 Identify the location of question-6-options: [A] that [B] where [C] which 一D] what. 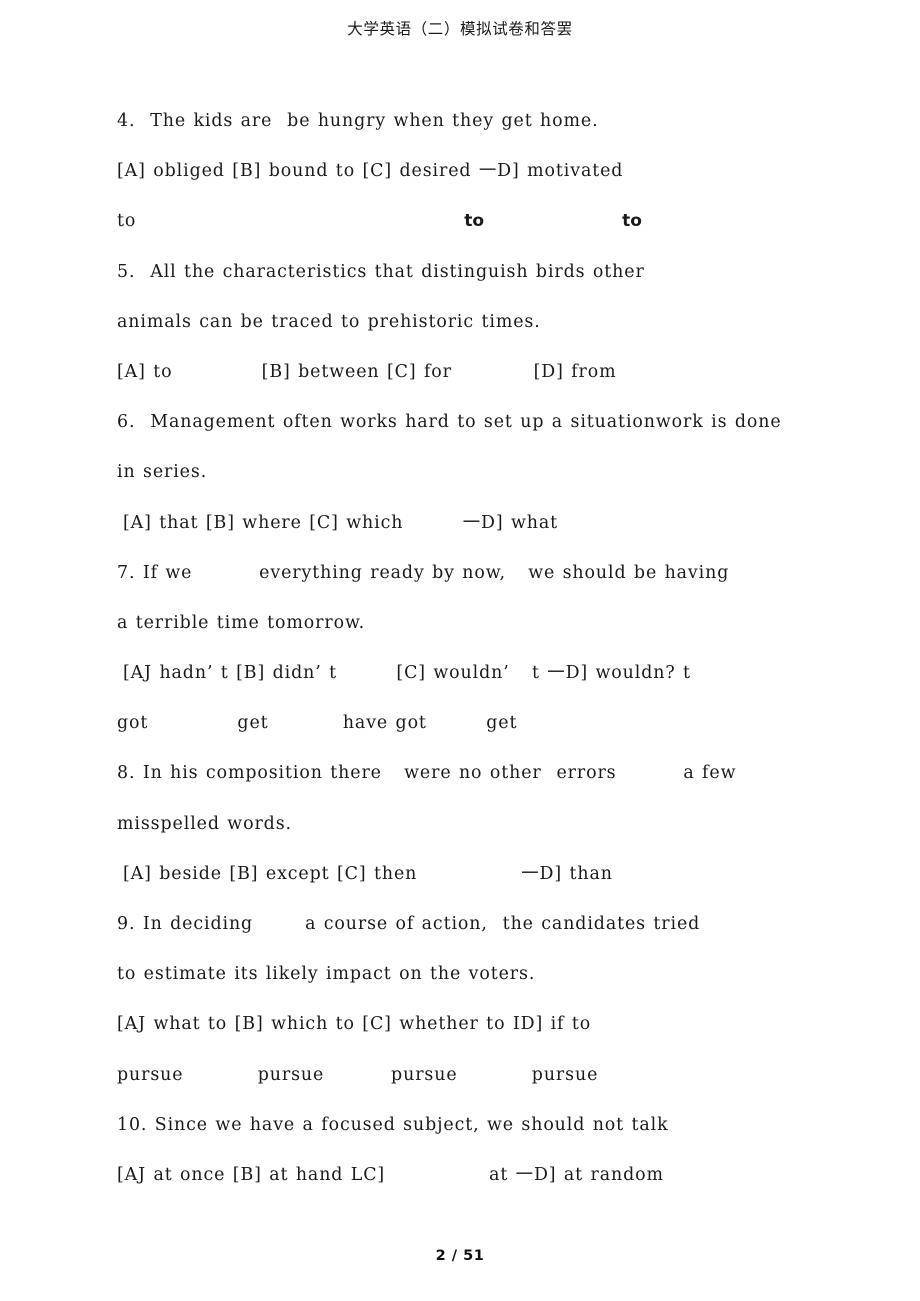
(341, 522).